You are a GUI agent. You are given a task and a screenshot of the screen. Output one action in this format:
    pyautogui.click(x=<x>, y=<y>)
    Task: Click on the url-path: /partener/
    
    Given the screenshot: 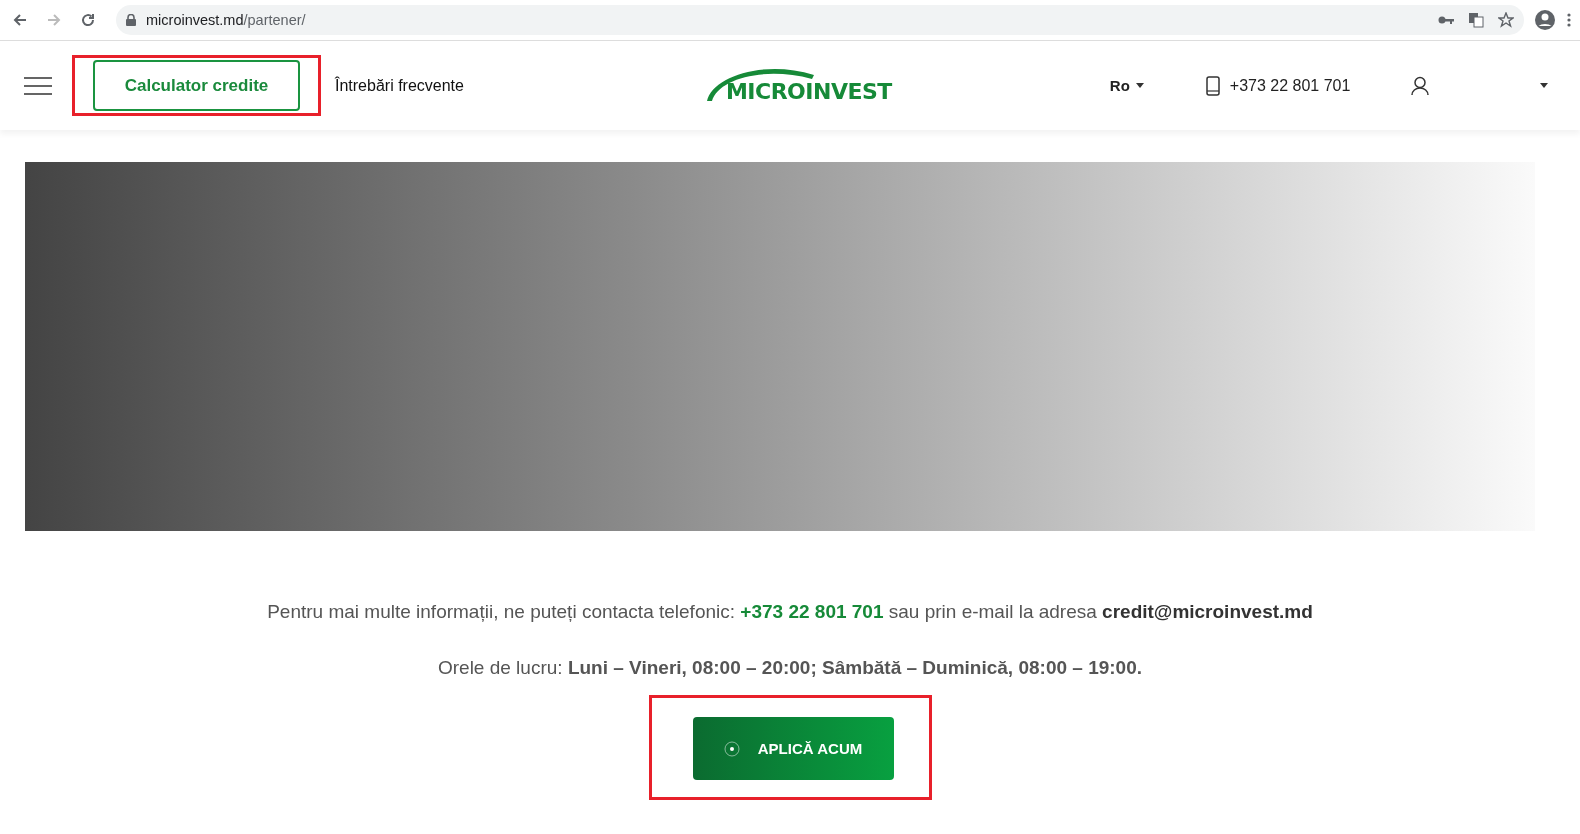 What is the action you would take?
    pyautogui.click(x=274, y=20)
    